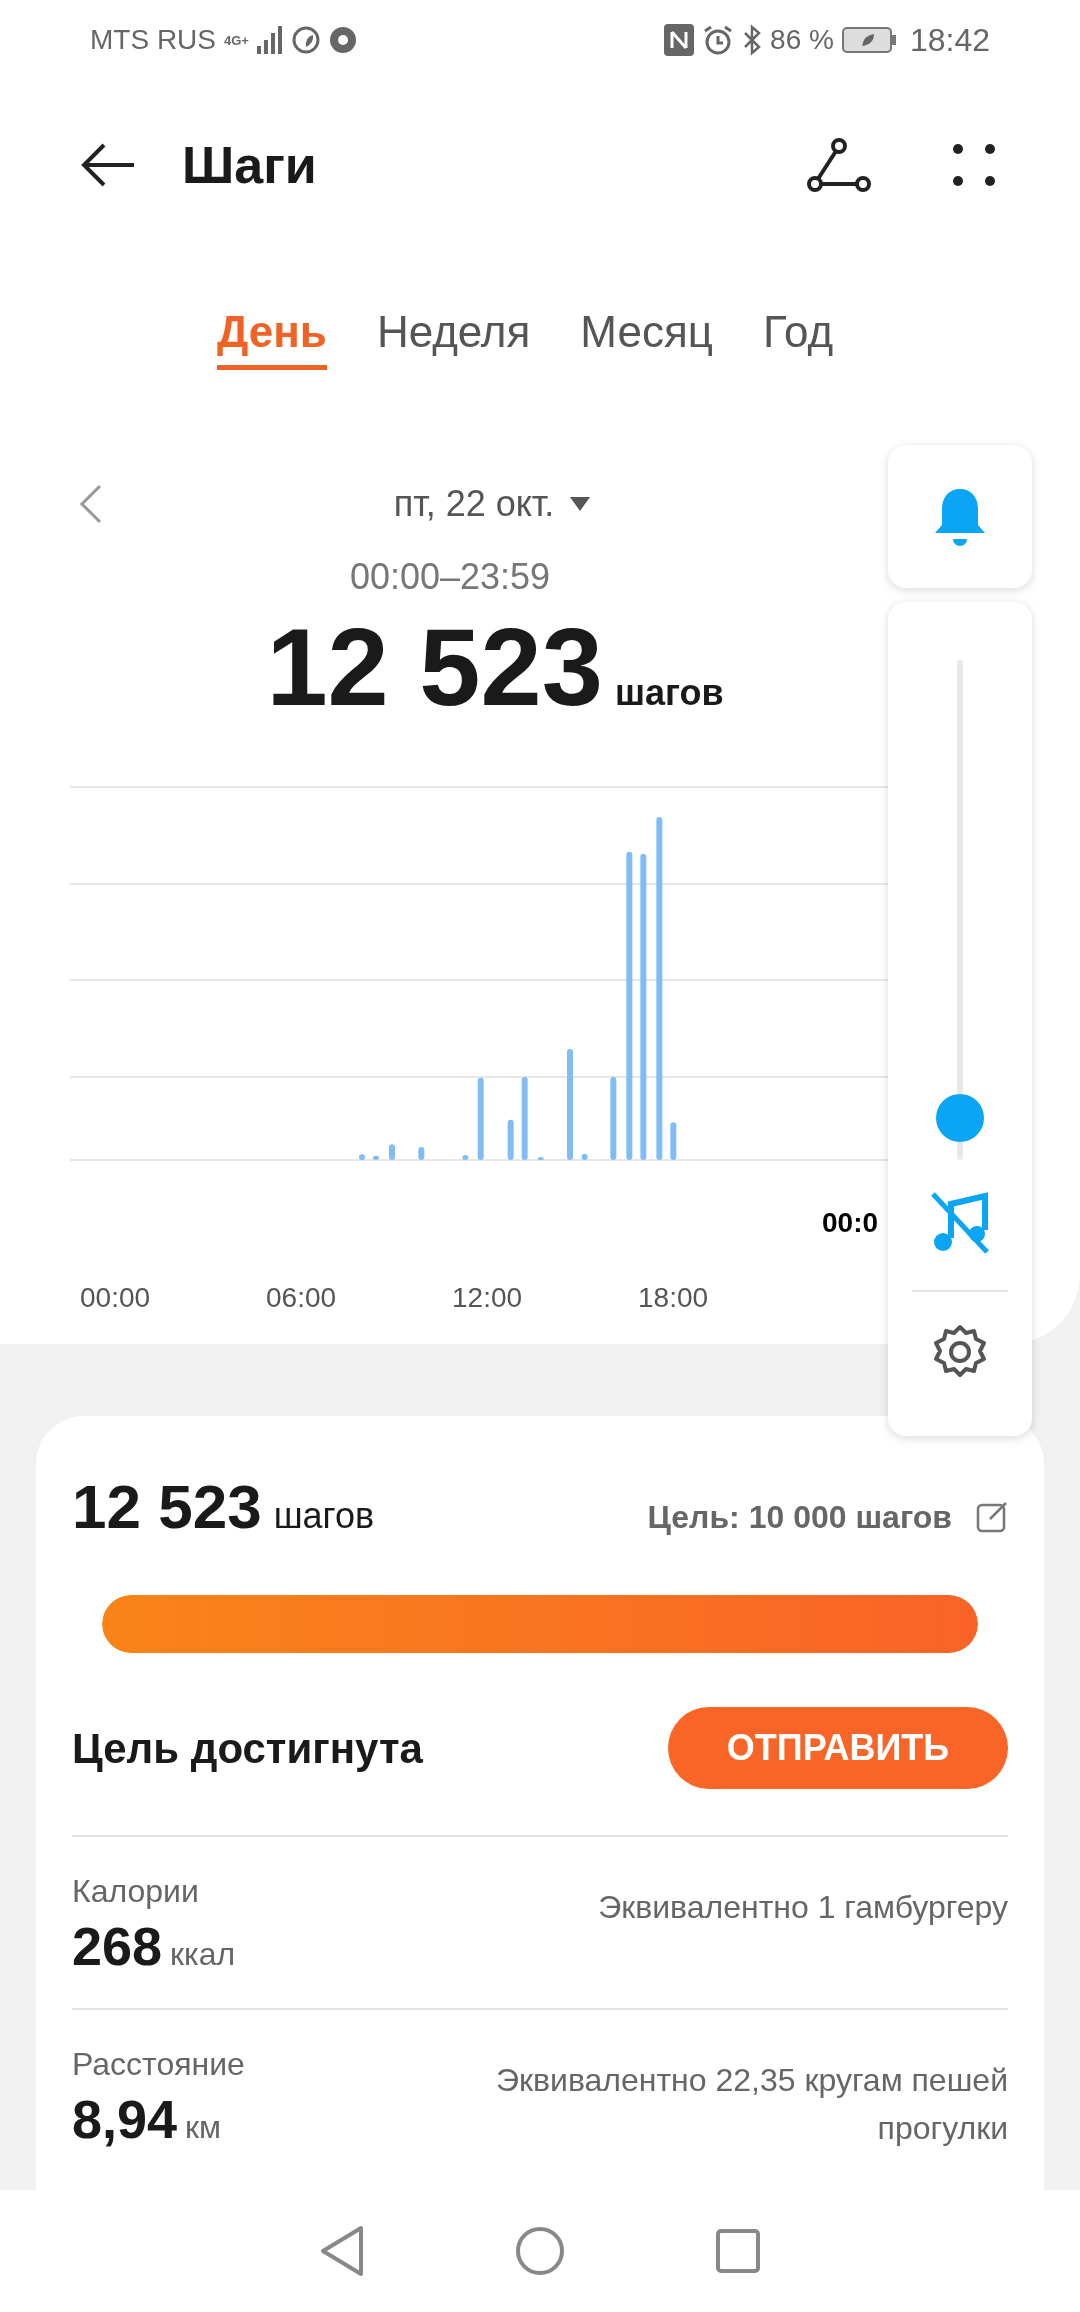 The image size is (1080, 2312). What do you see at coordinates (949, 40) in the screenshot?
I see `clock-time: 18:42` at bounding box center [949, 40].